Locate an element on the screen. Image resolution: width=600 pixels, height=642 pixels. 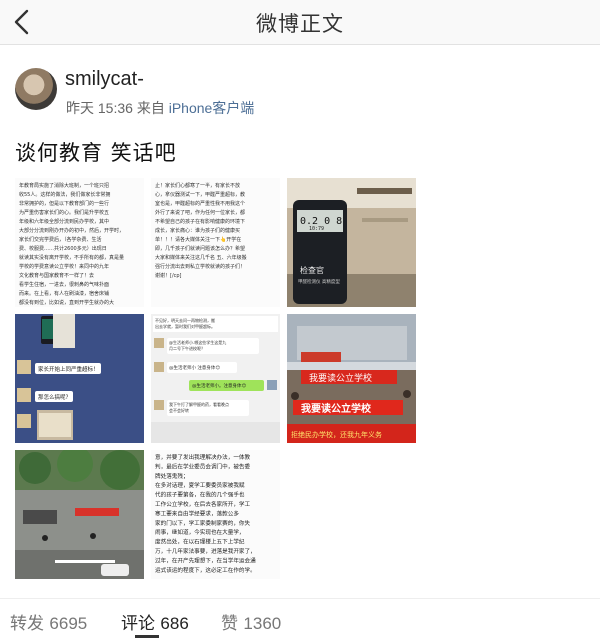
post-meta: 昨天 15:36 来自 iPhone客户端 is located at coordinates (160, 108).